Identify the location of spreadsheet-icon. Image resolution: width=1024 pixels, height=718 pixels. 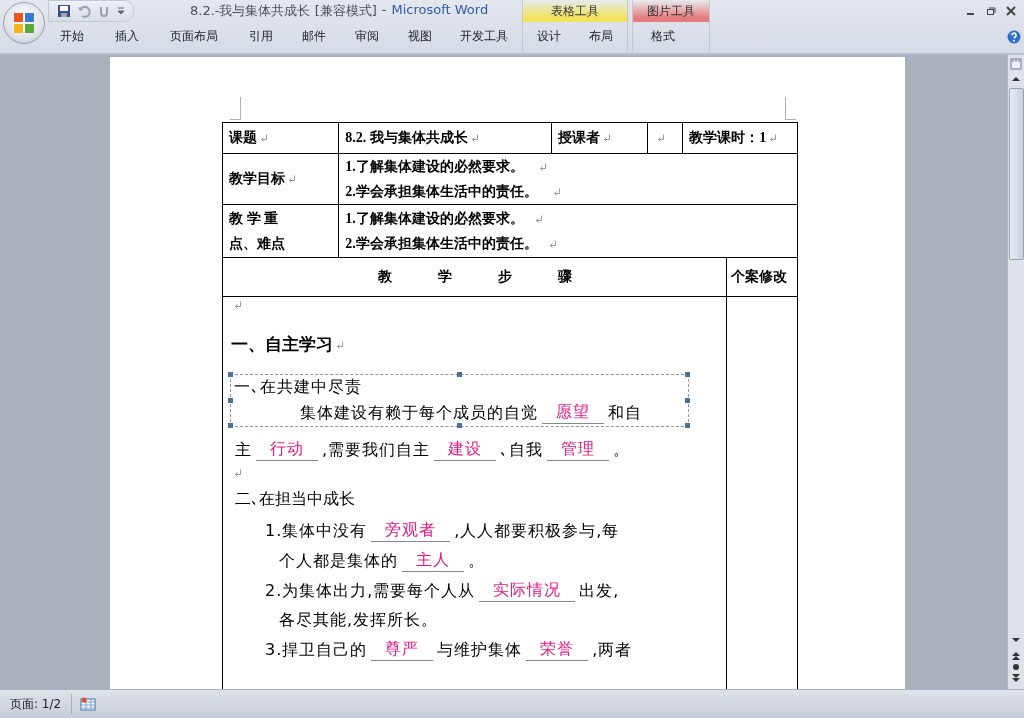
(88, 704).